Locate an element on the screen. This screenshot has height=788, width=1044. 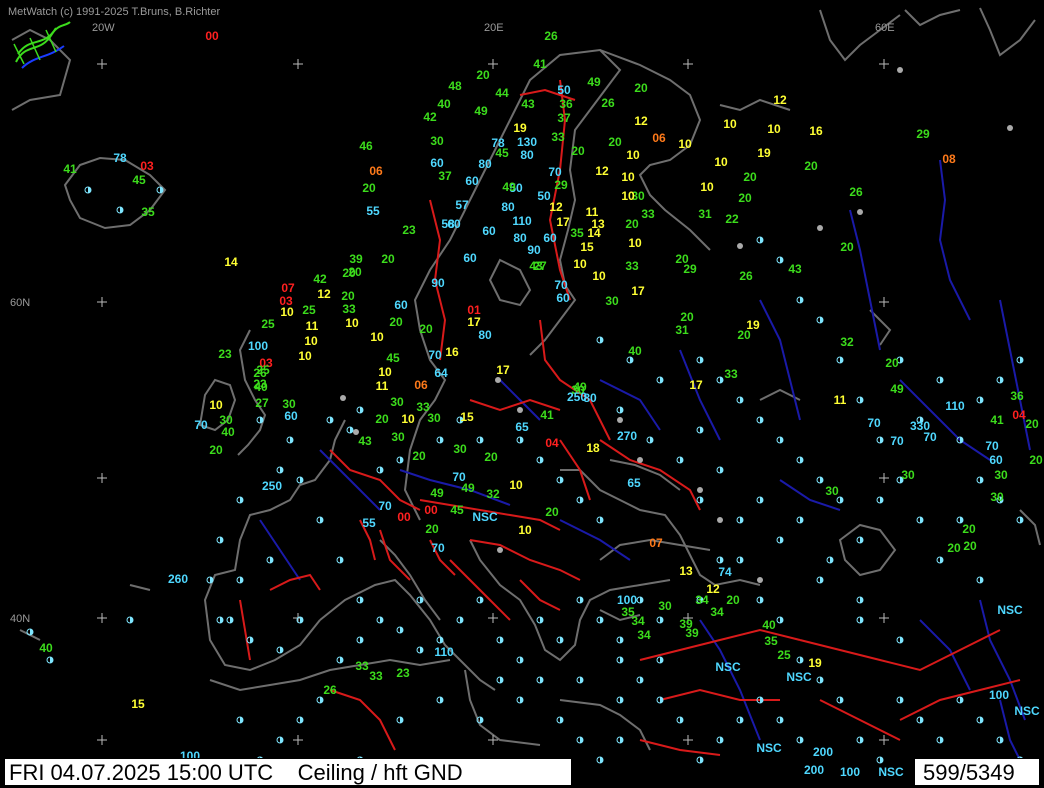
ceiling-value: 16 is located at coordinates (452, 352).